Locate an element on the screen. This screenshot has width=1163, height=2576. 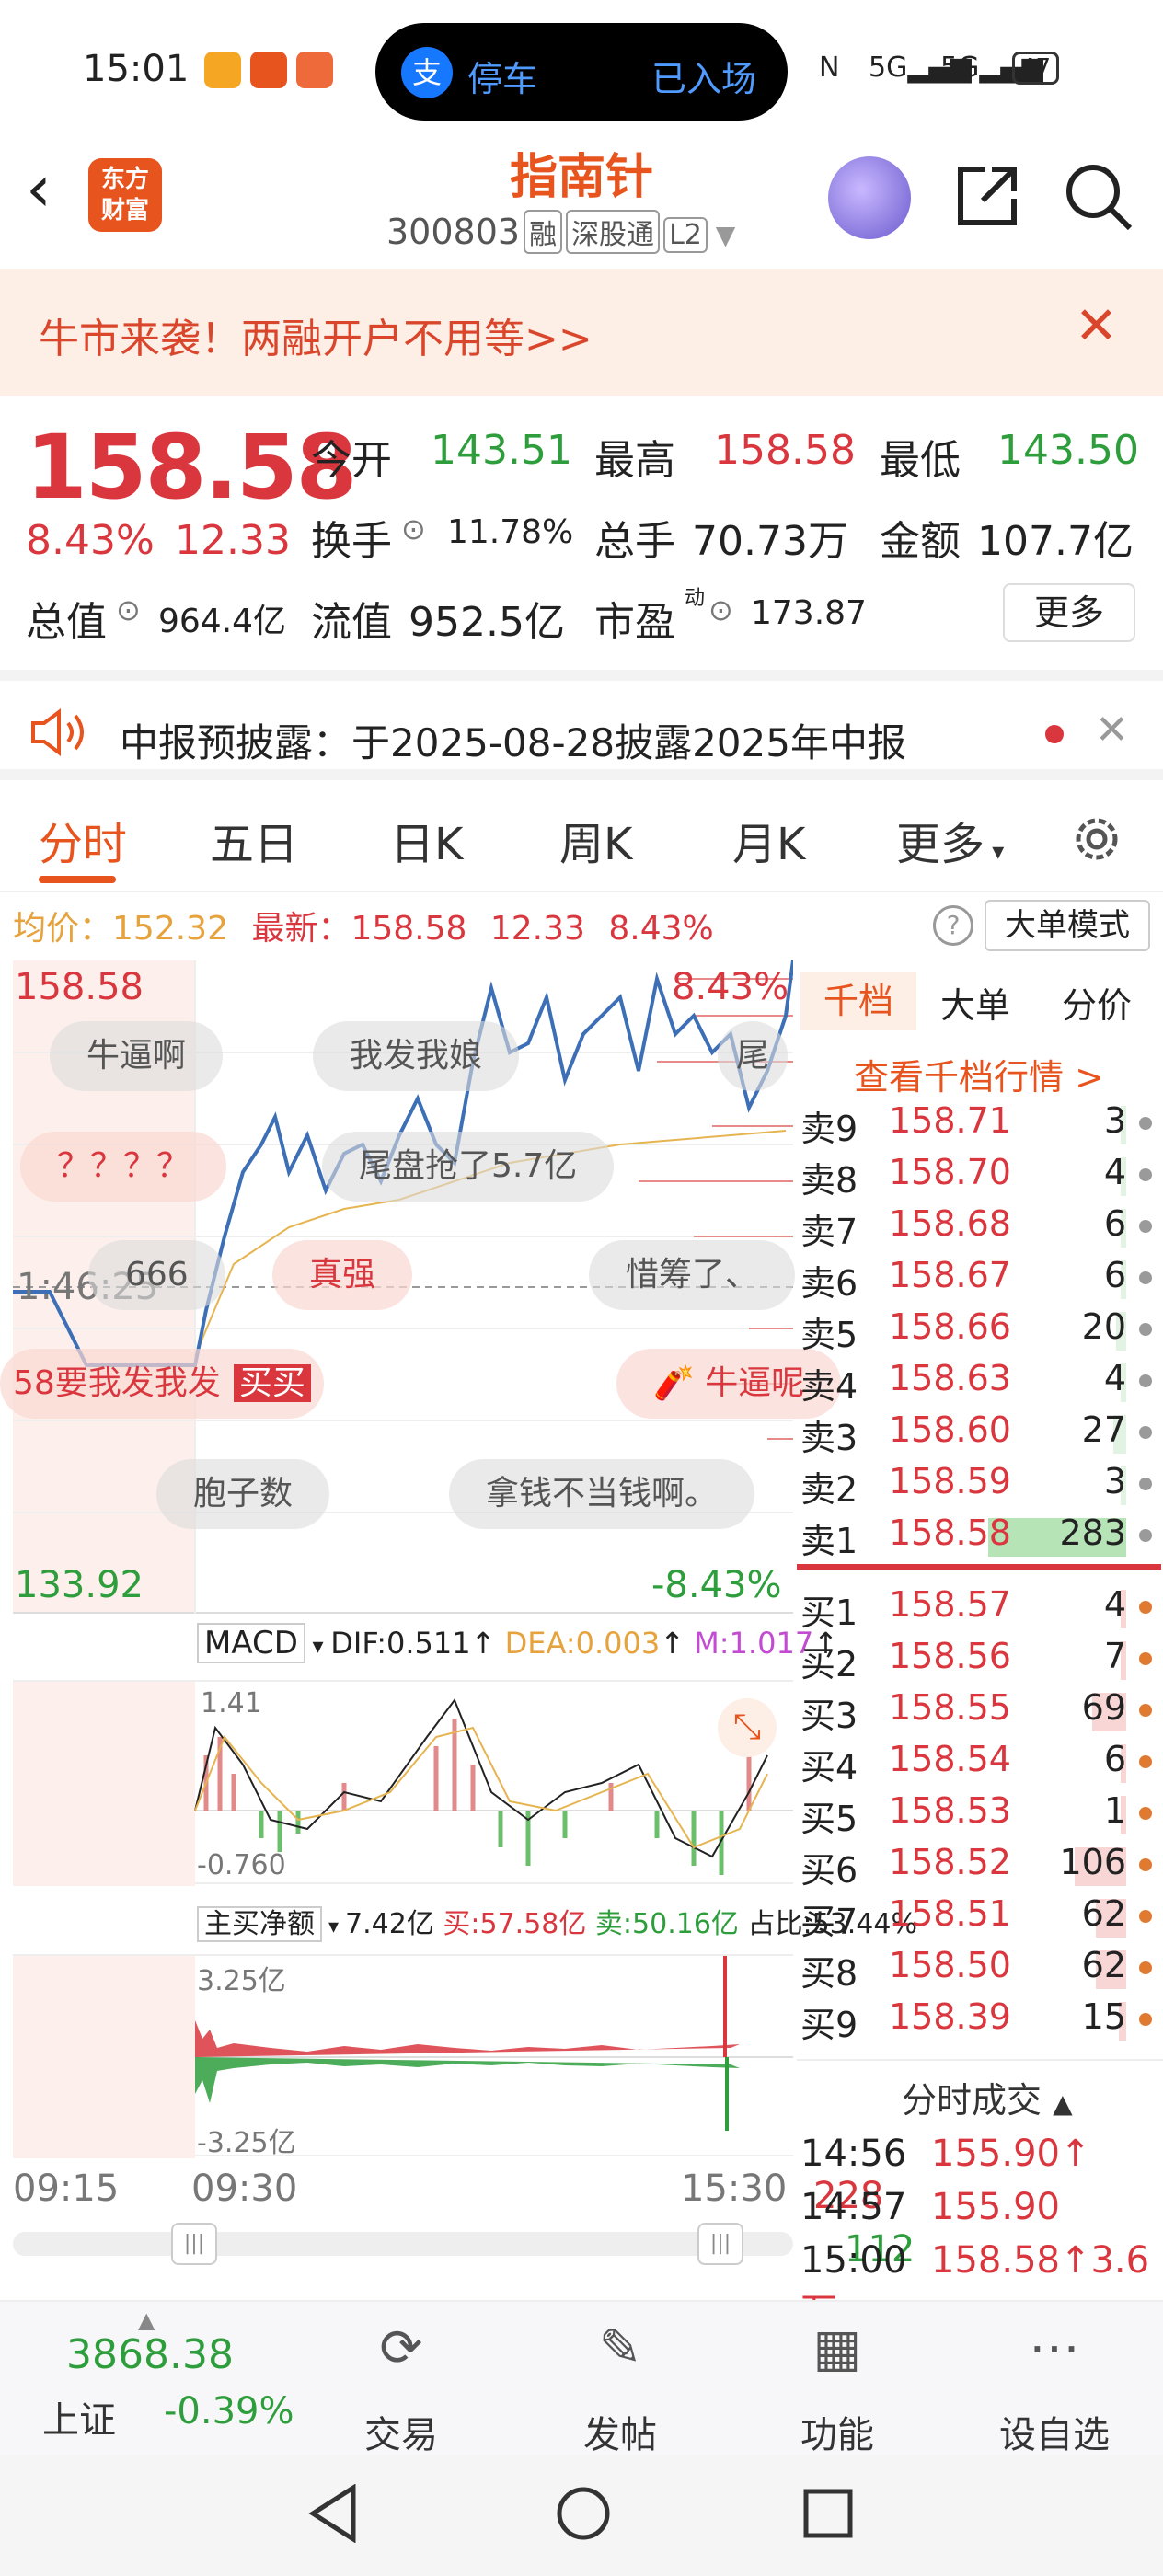
bid-row: 买1 158.57 4 is located at coordinates (980, 1609).